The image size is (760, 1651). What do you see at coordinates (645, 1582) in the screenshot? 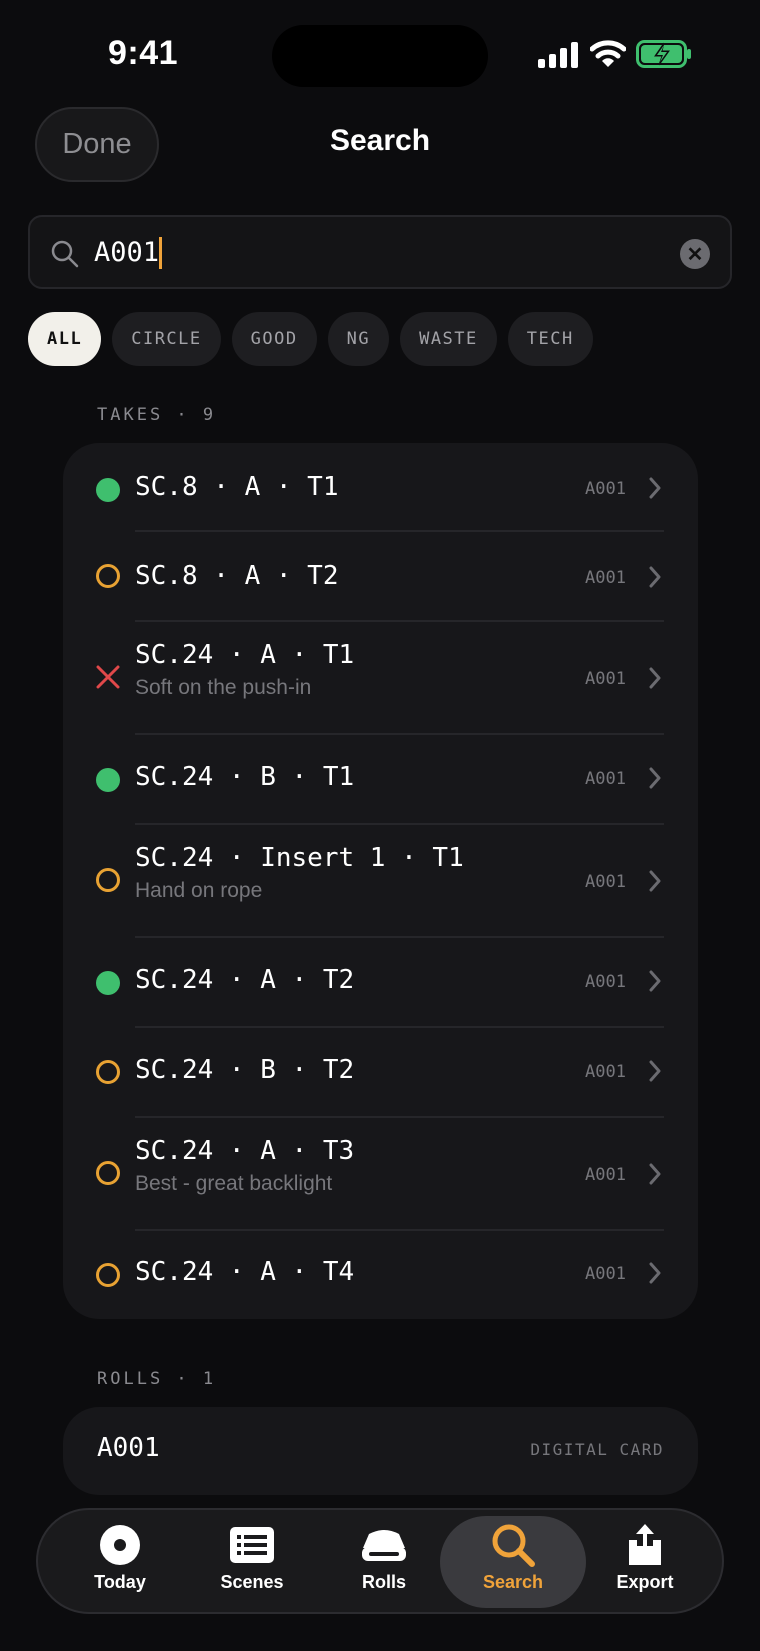
I see `tab-label: Export` at bounding box center [645, 1582].